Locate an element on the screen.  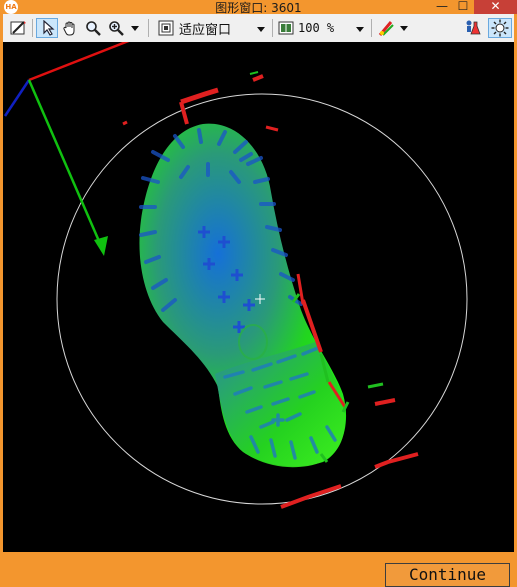
axis-z-line is located at coordinates (17, 98).